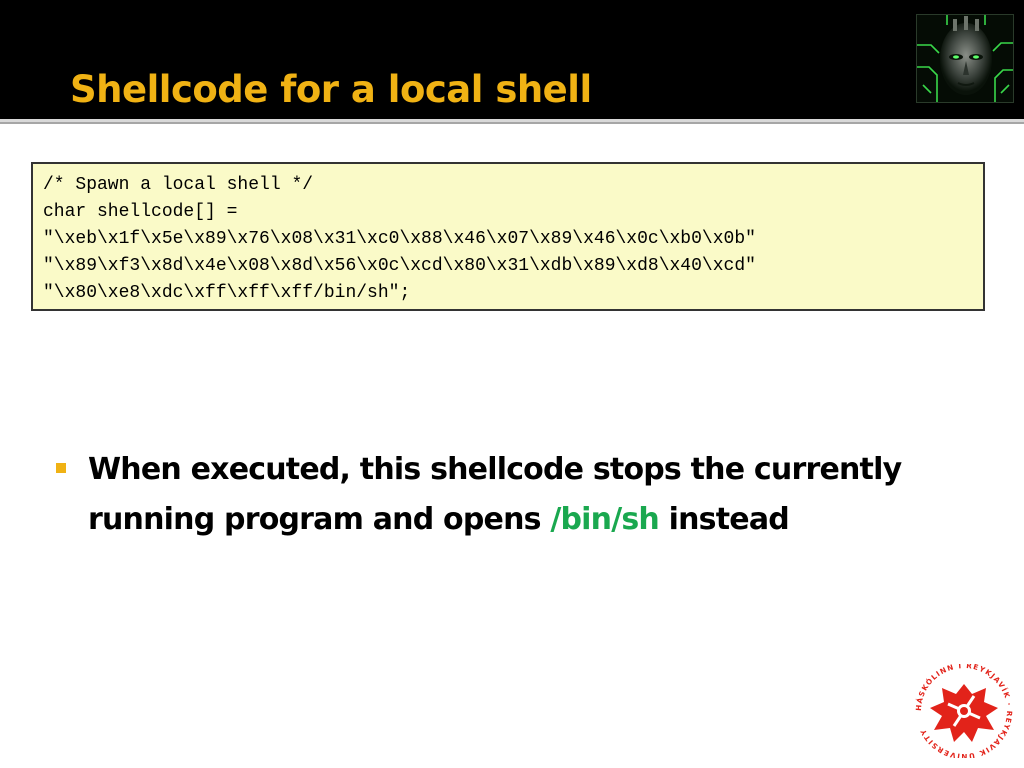 Image resolution: width=1024 pixels, height=768 pixels. I want to click on bullet-text-end: instead, so click(724, 519).